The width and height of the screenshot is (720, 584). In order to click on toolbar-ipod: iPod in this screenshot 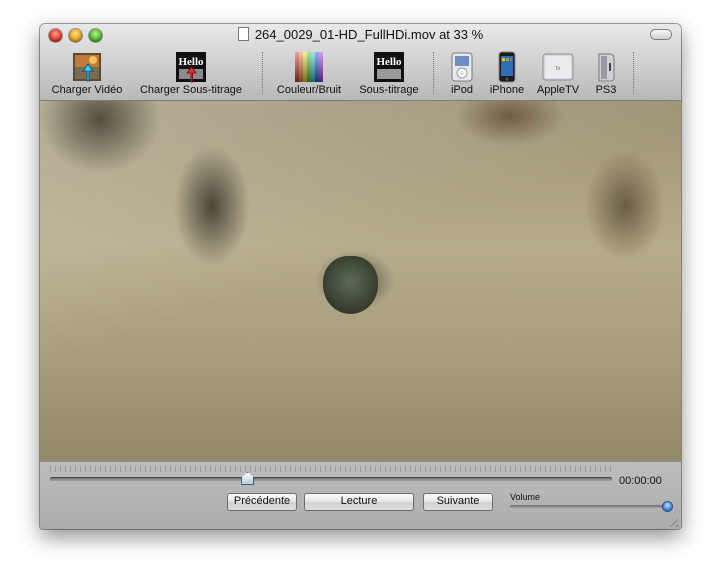, I will do `click(462, 73)`.